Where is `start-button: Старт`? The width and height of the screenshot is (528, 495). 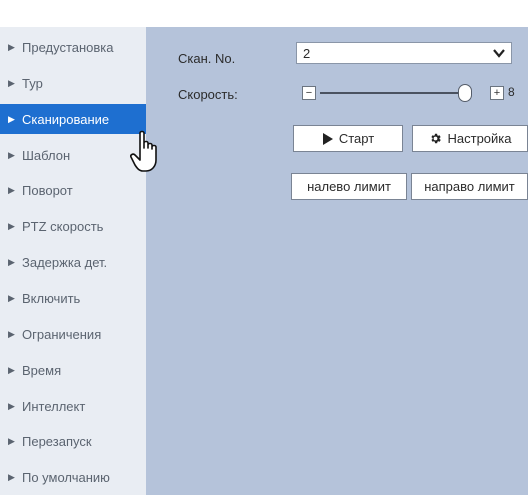
start-button: Старт is located at coordinates (348, 138).